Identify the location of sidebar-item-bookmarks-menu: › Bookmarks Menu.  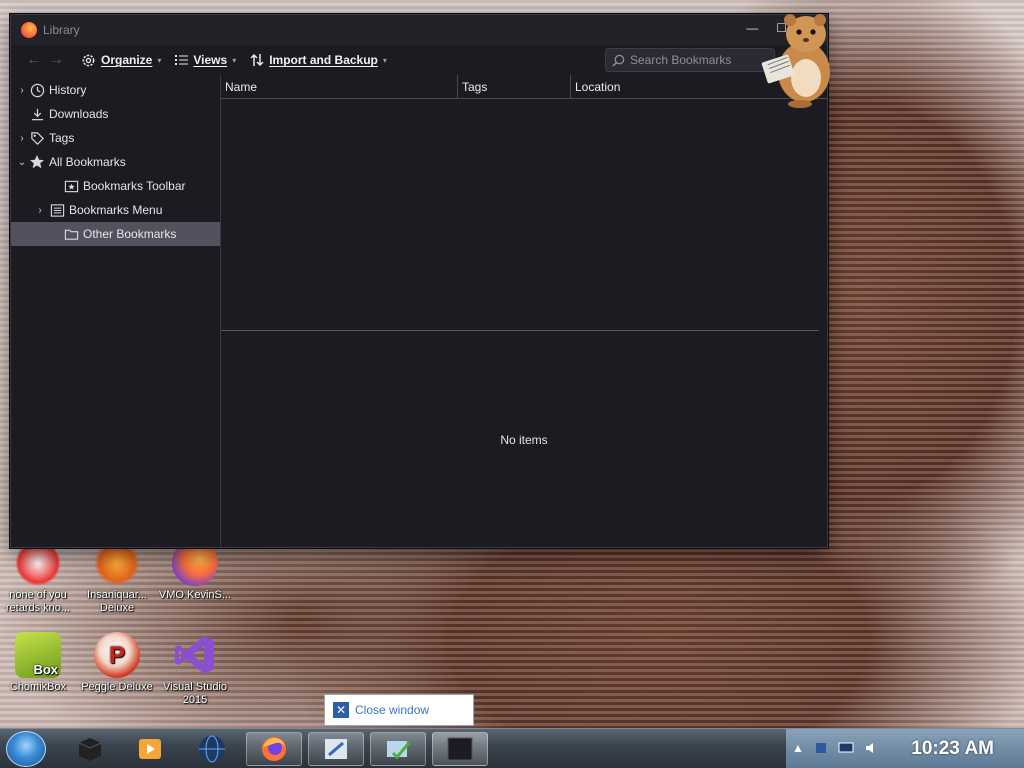
(115, 210).